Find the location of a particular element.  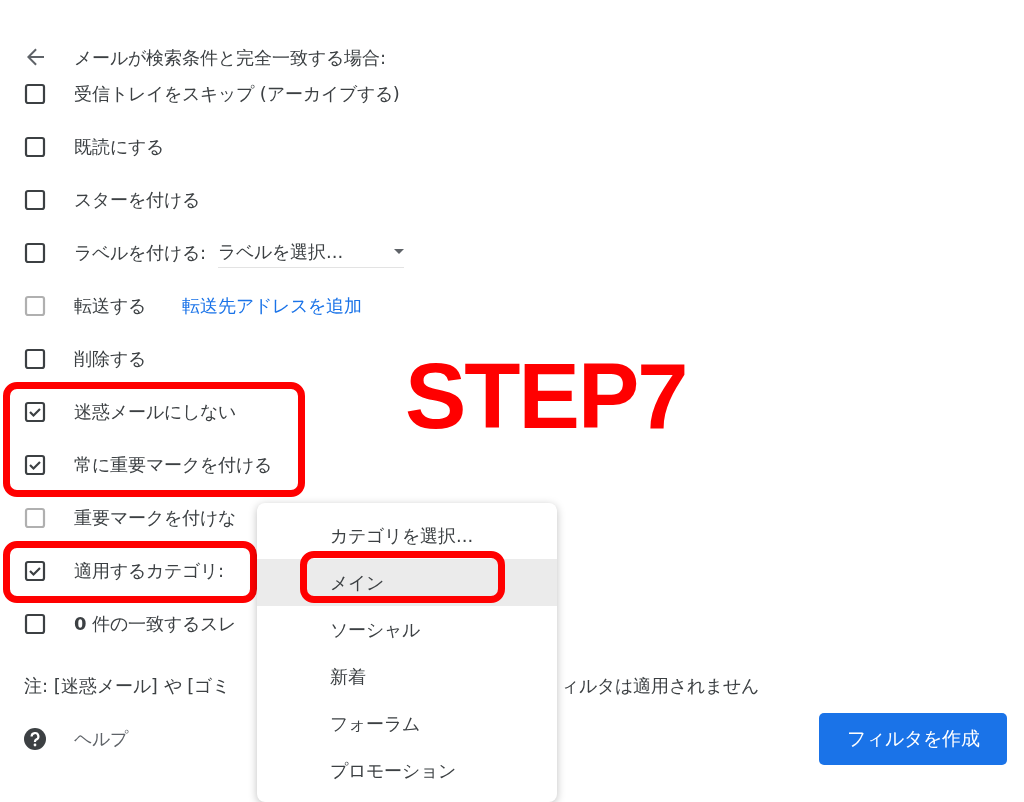

option-label: 既読にする is located at coordinates (119, 147).